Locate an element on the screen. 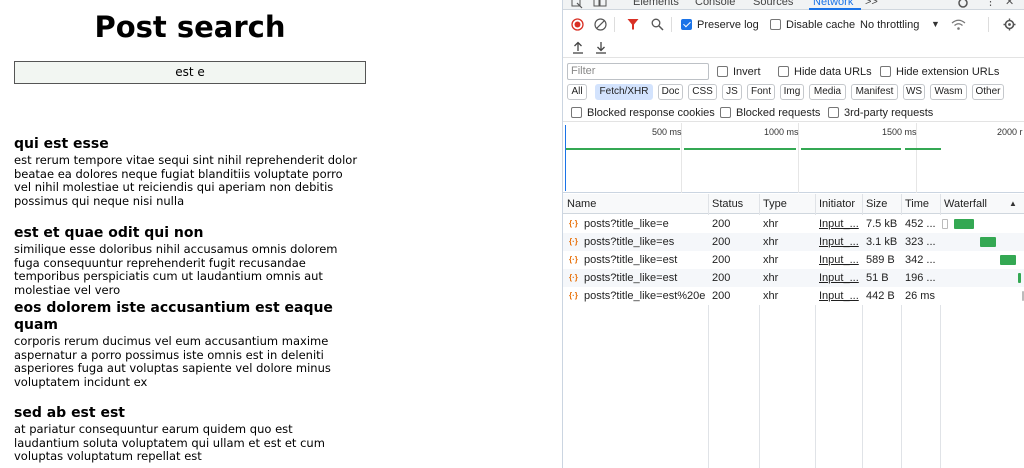 This screenshot has height=468, width=1024. search-icon is located at coordinates (657, 24).